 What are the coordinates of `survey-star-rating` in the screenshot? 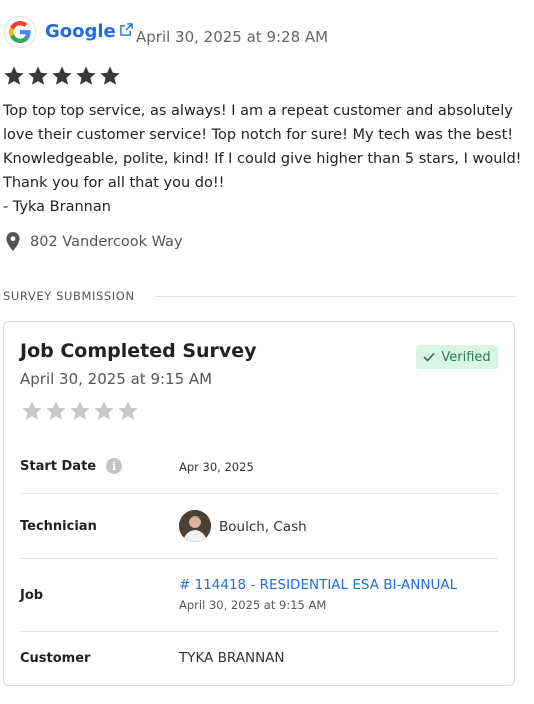 It's located at (81, 411).